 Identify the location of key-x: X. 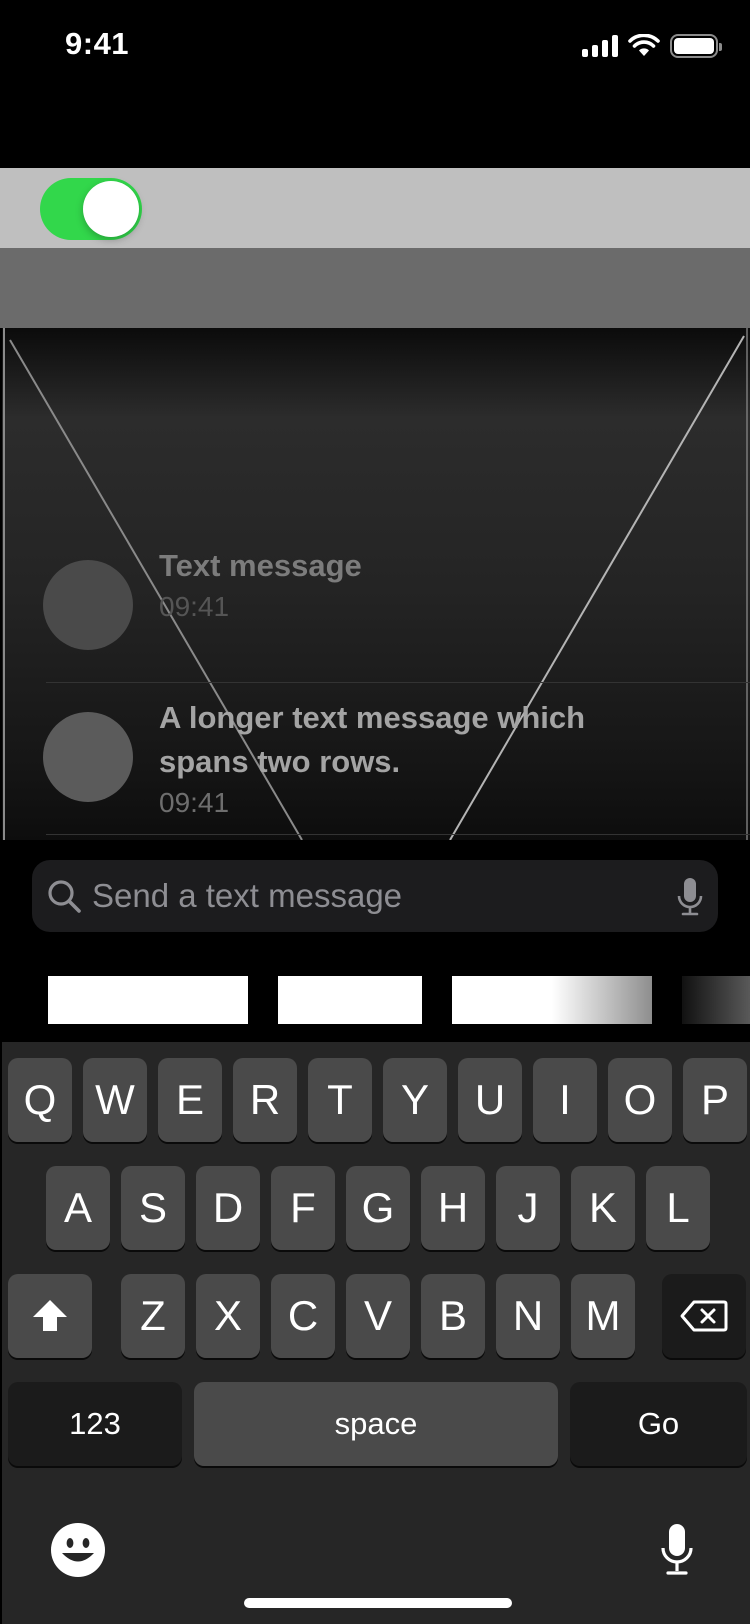
(228, 1316).